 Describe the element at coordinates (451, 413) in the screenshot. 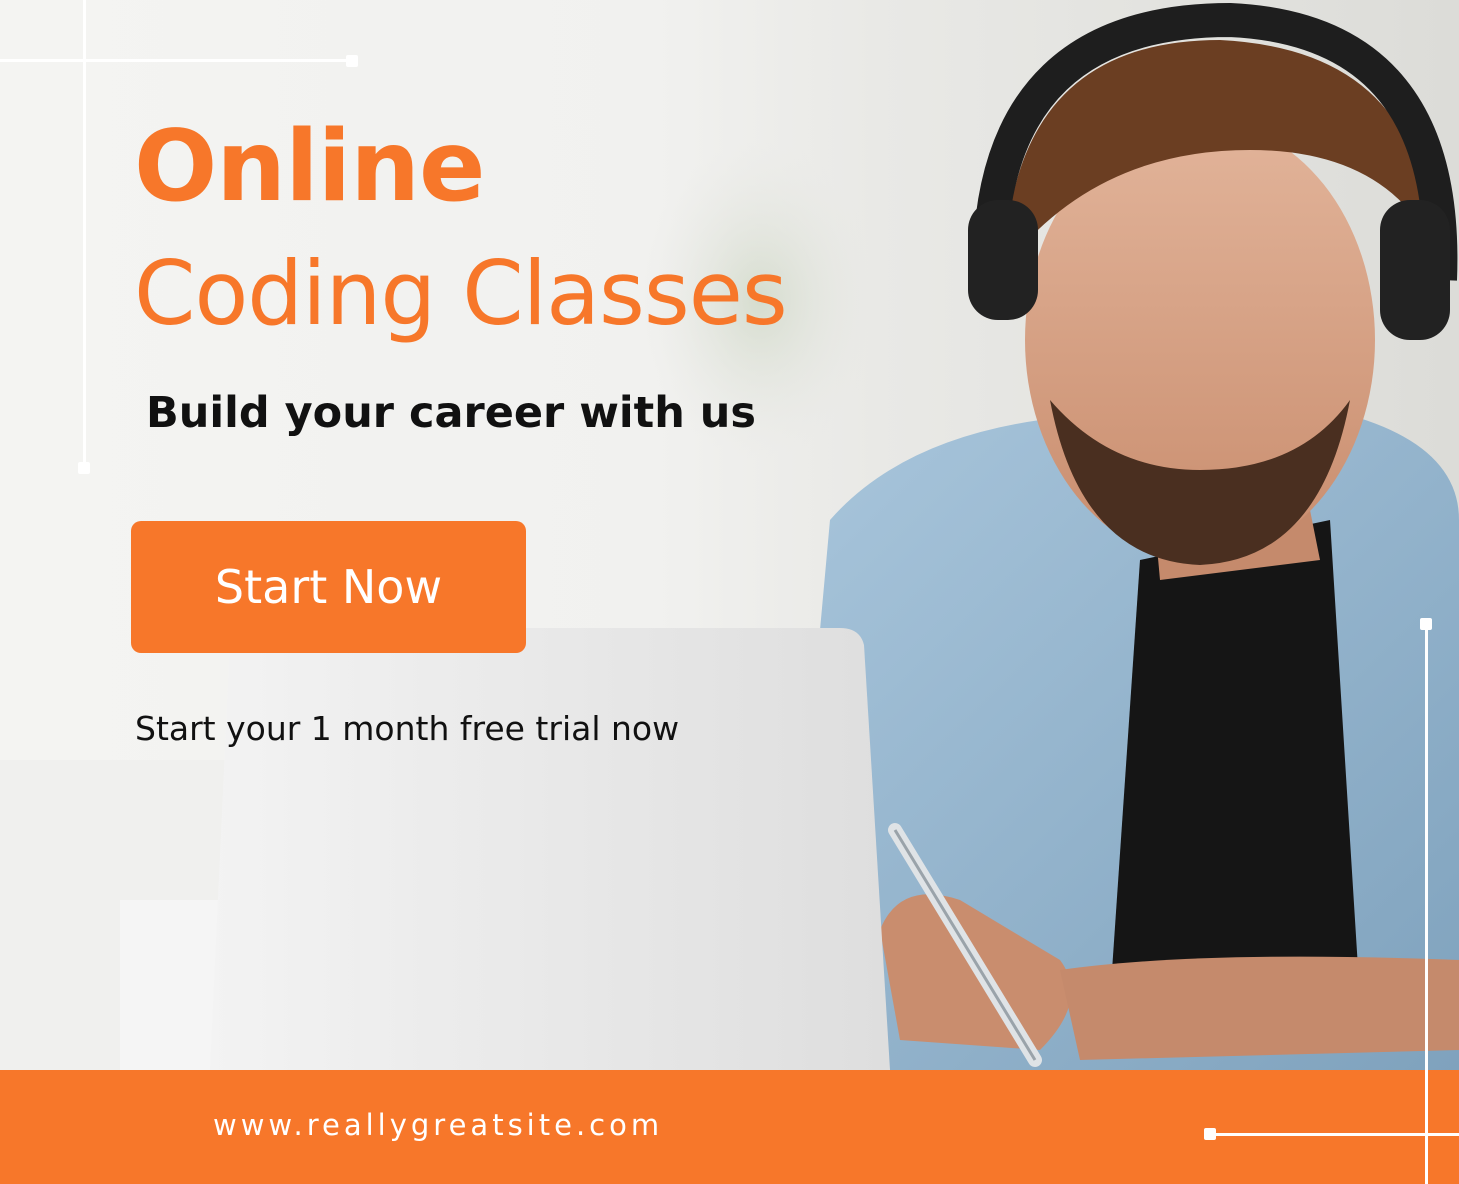

I see `subheadline: Build your career with us` at that location.